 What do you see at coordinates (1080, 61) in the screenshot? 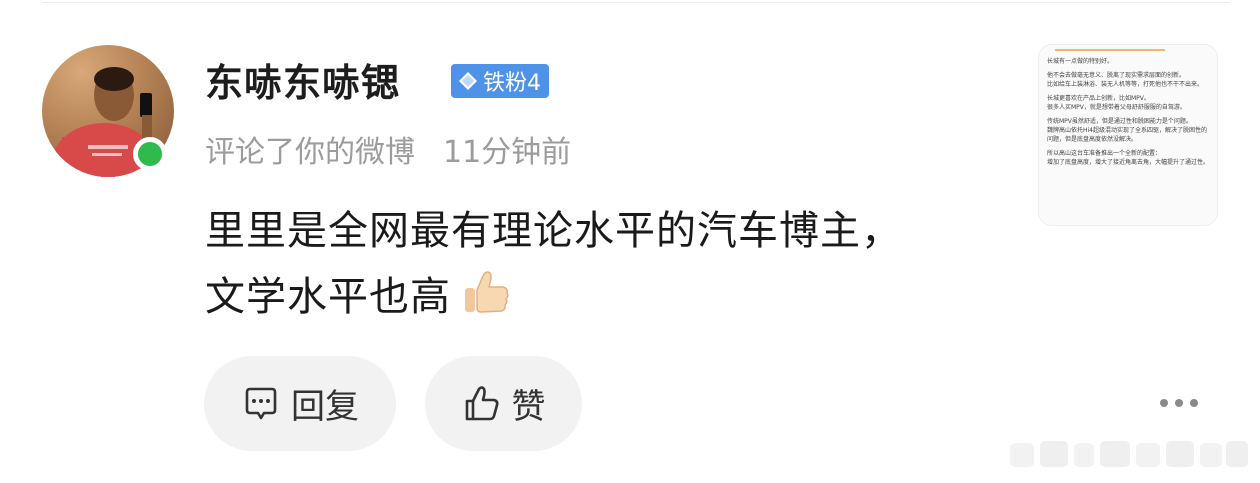
I see `thumbnail-paragraph: 长城有一点做的特别好。` at bounding box center [1080, 61].